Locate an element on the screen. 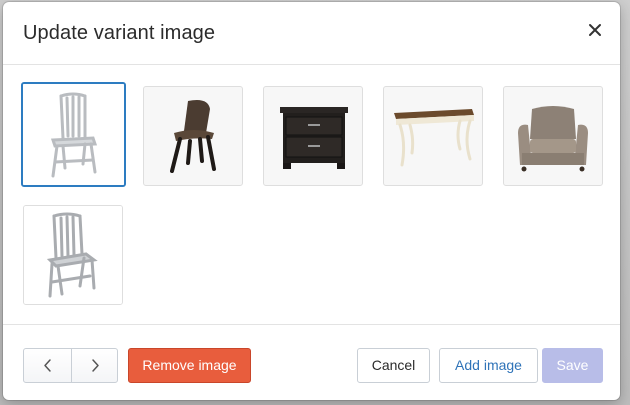  image-thumb-nightstand is located at coordinates (313, 136).